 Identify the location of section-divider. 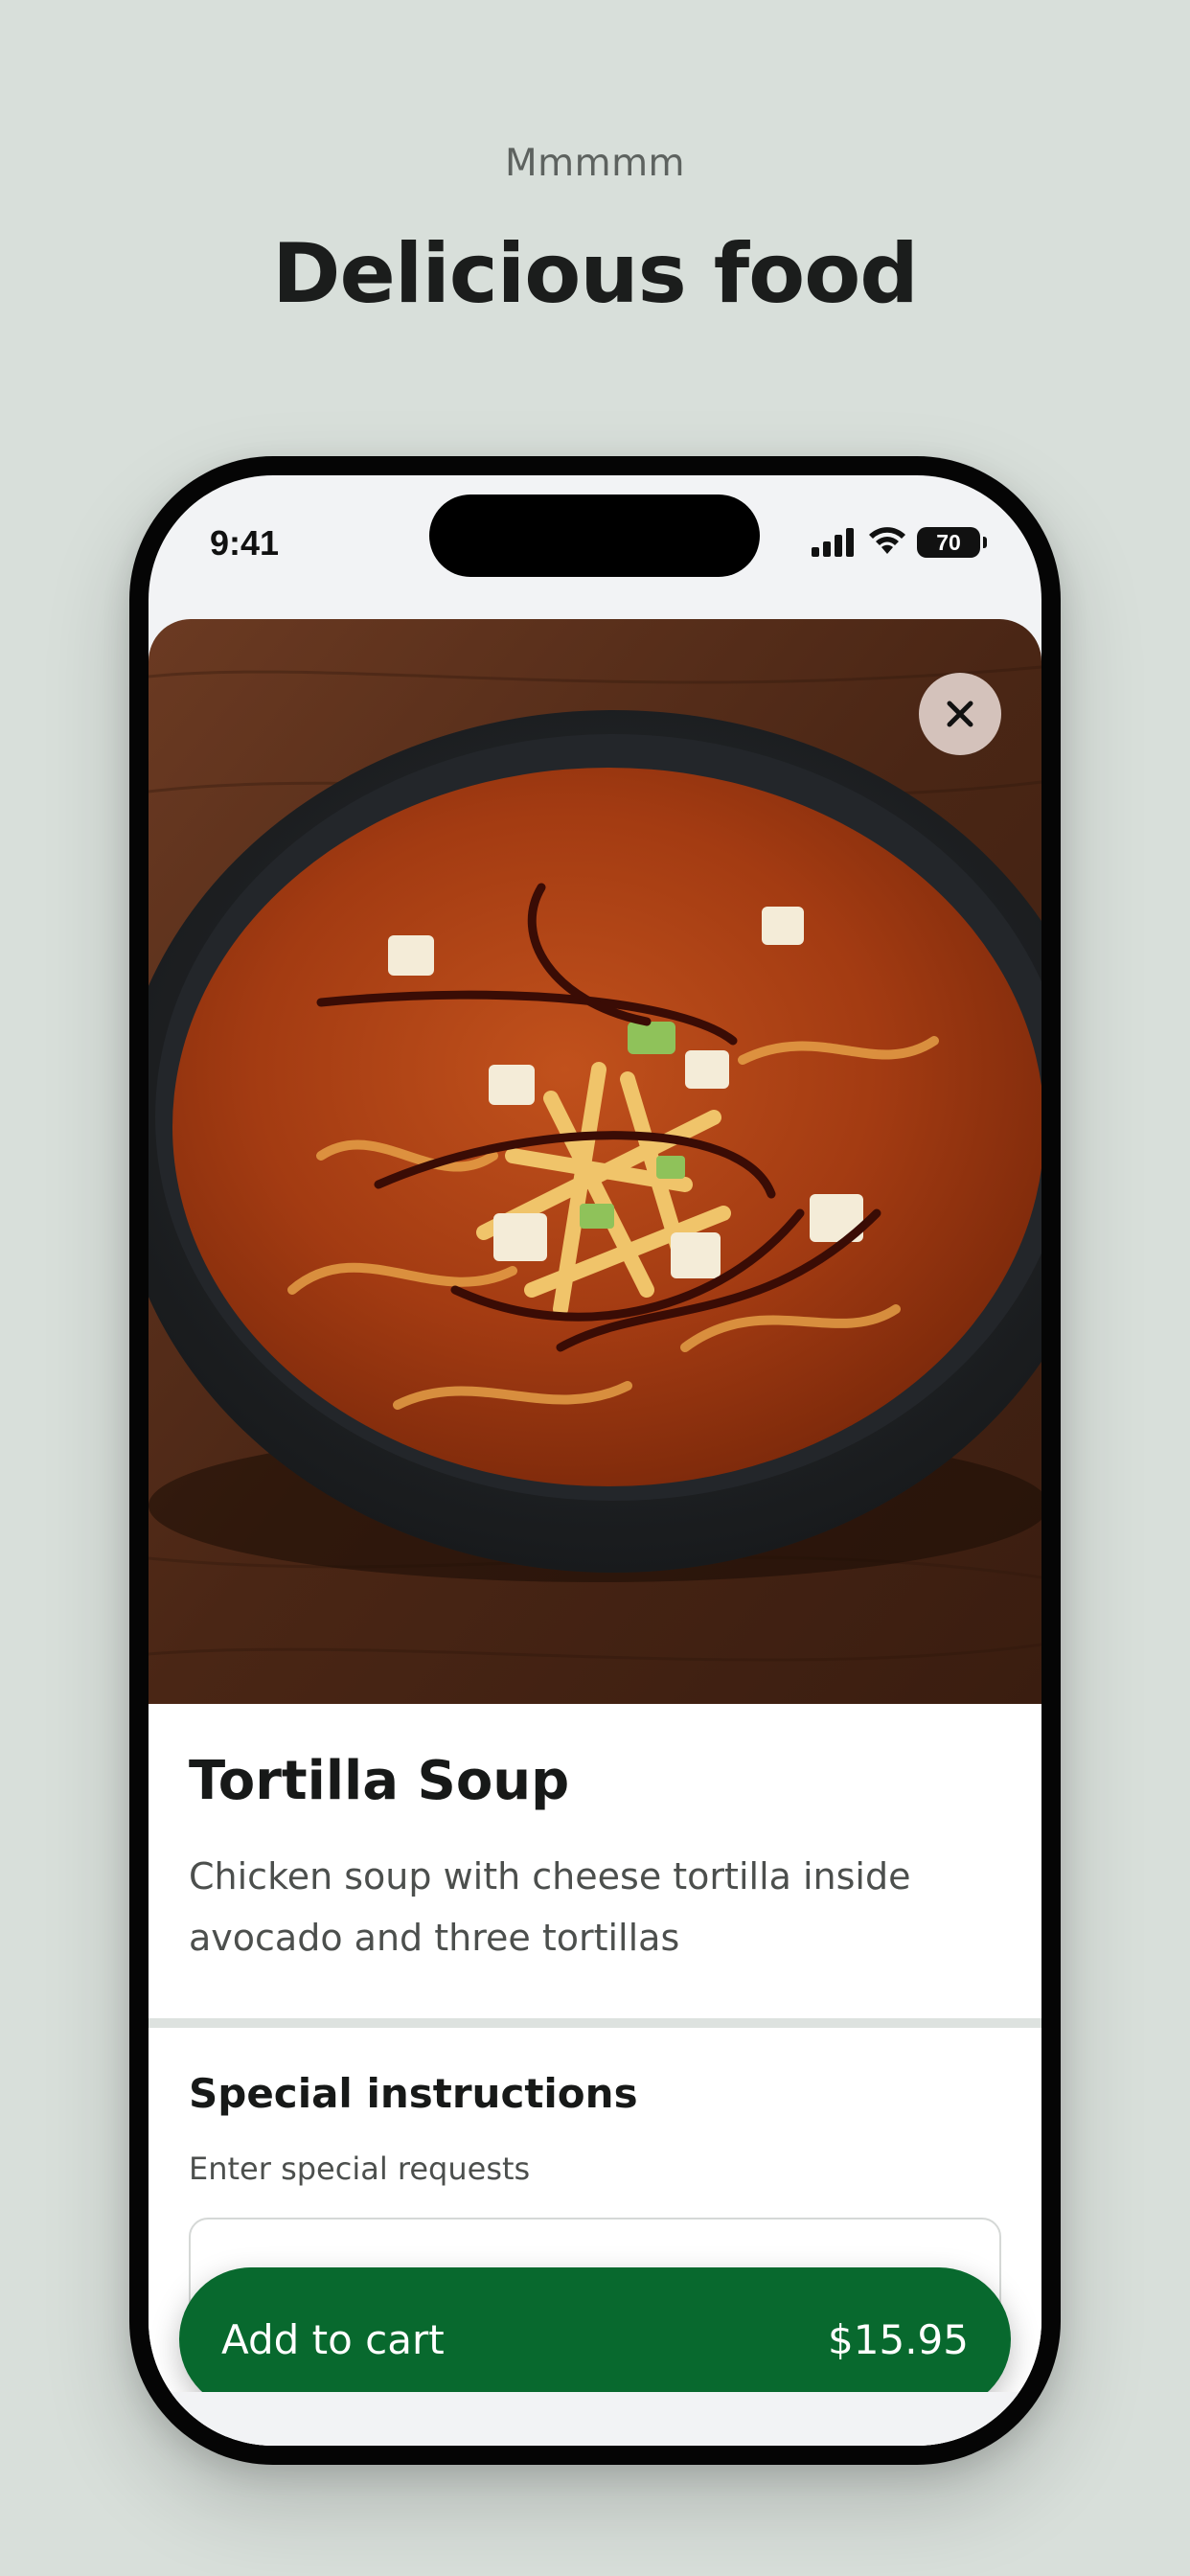
(595, 2023).